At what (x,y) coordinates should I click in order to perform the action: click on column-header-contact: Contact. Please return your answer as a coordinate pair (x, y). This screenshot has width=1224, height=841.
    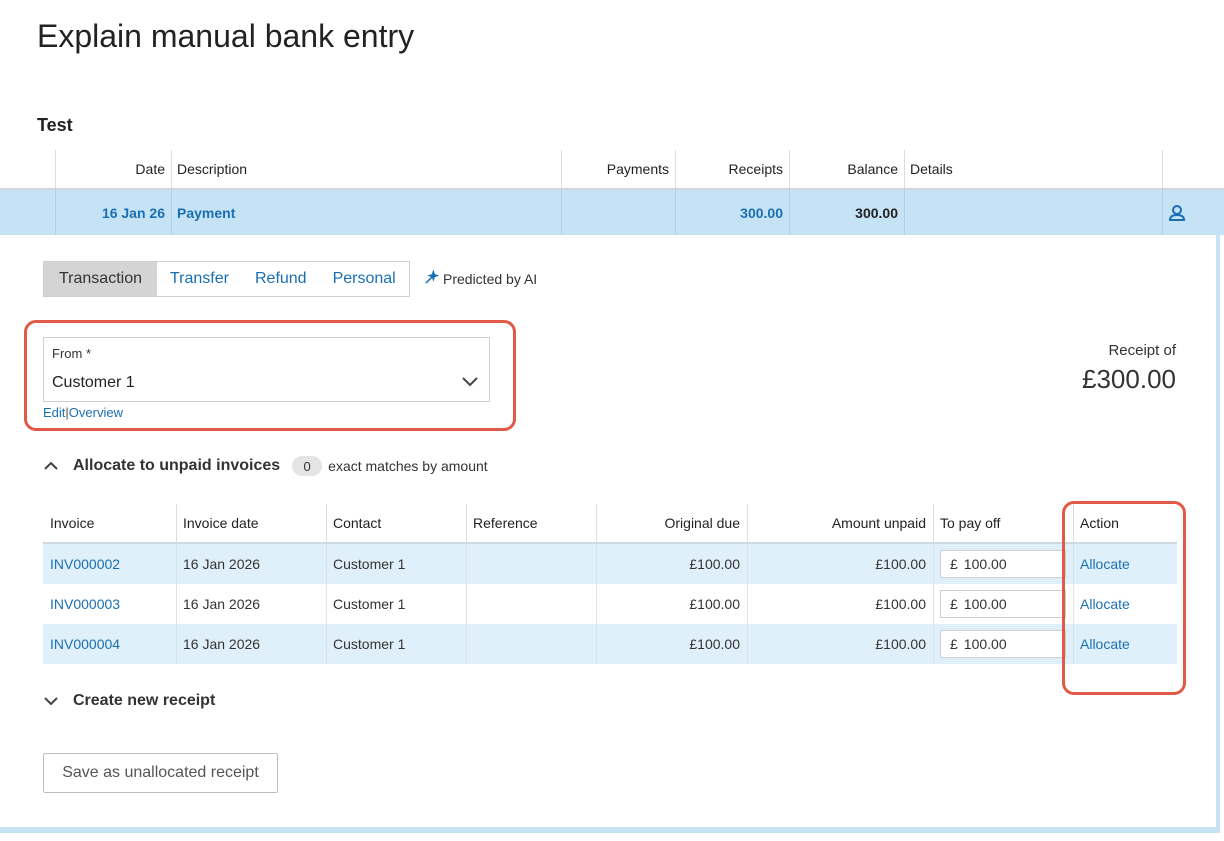
    Looking at the image, I should click on (396, 523).